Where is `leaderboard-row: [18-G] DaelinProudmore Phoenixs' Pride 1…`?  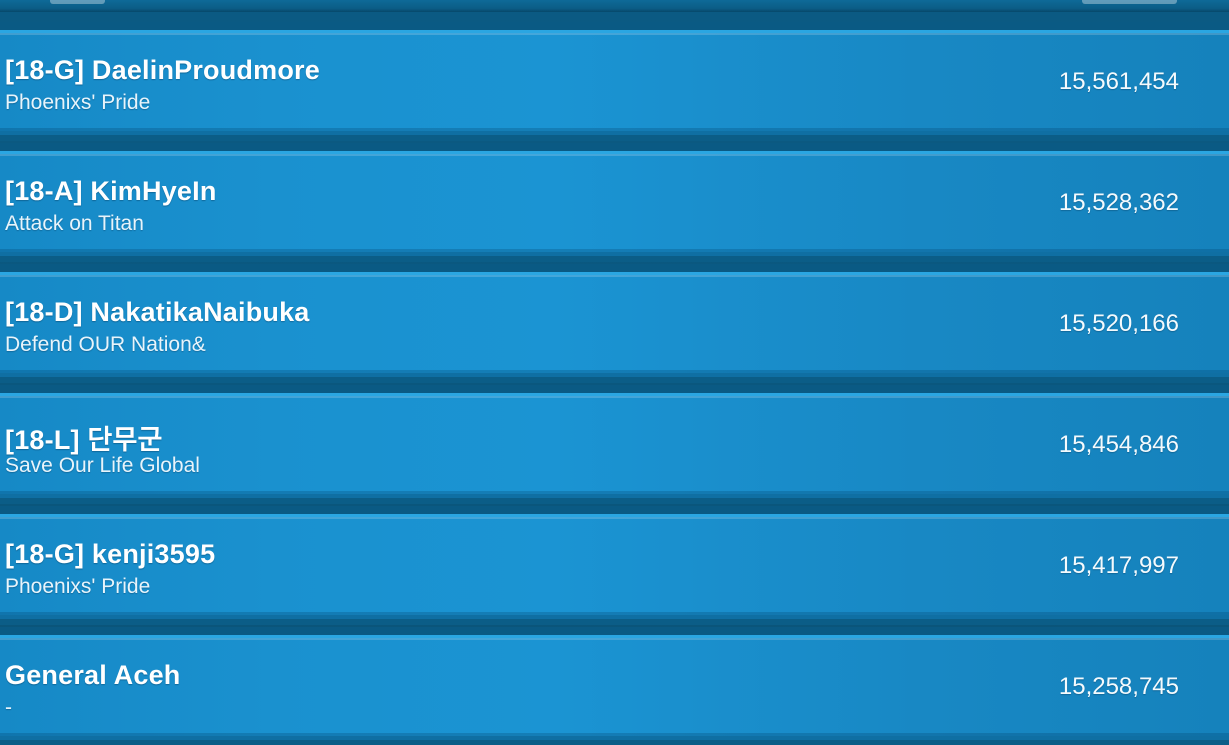 leaderboard-row: [18-G] DaelinProudmore Phoenixs' Pride 1… is located at coordinates (614, 82).